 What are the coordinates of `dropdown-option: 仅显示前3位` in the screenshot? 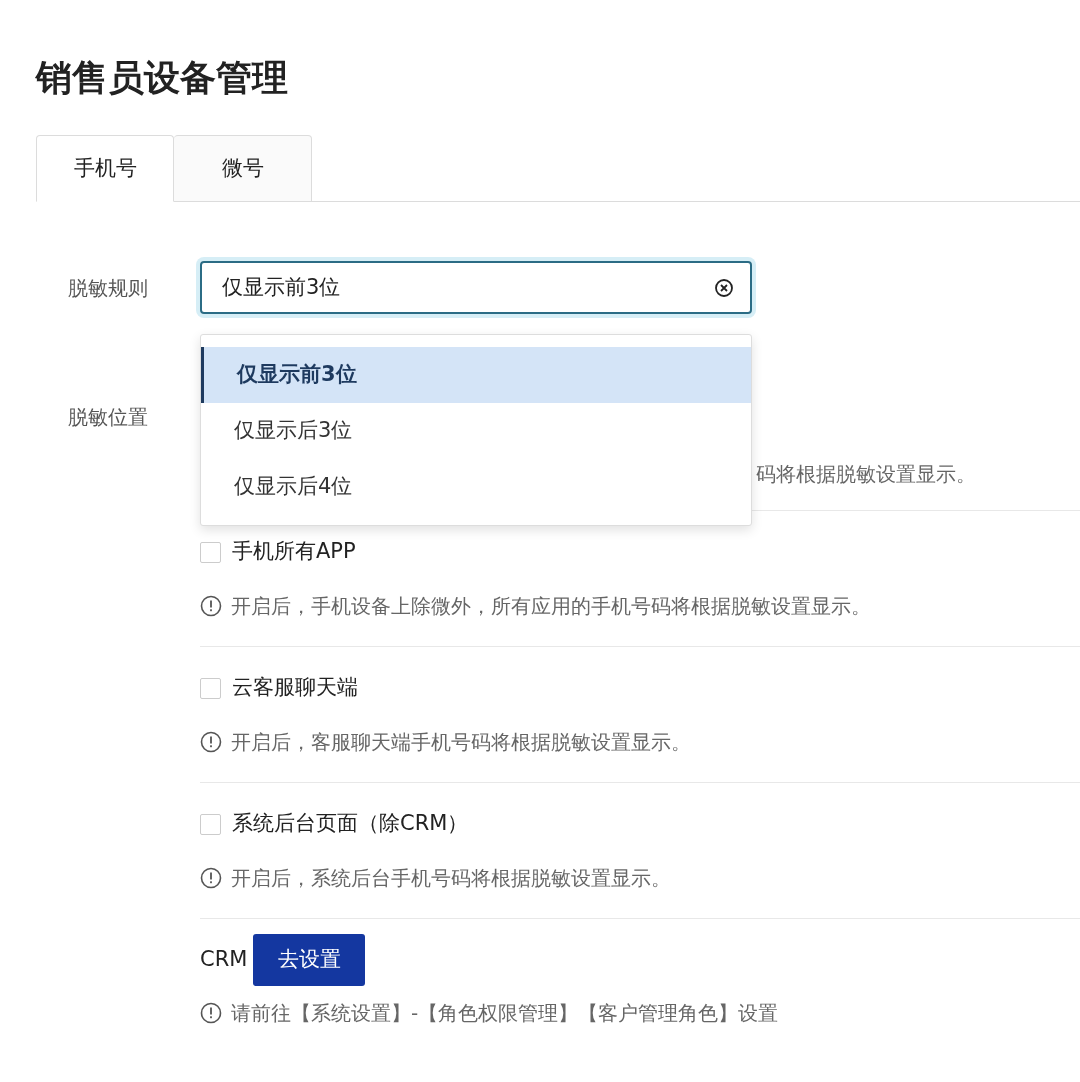 It's located at (476, 375).